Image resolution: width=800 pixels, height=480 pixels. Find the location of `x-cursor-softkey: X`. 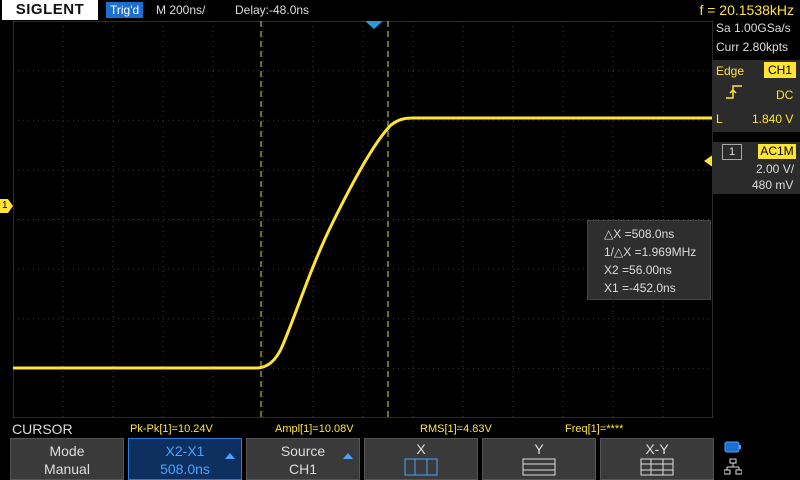

x-cursor-softkey: X is located at coordinates (421, 459).